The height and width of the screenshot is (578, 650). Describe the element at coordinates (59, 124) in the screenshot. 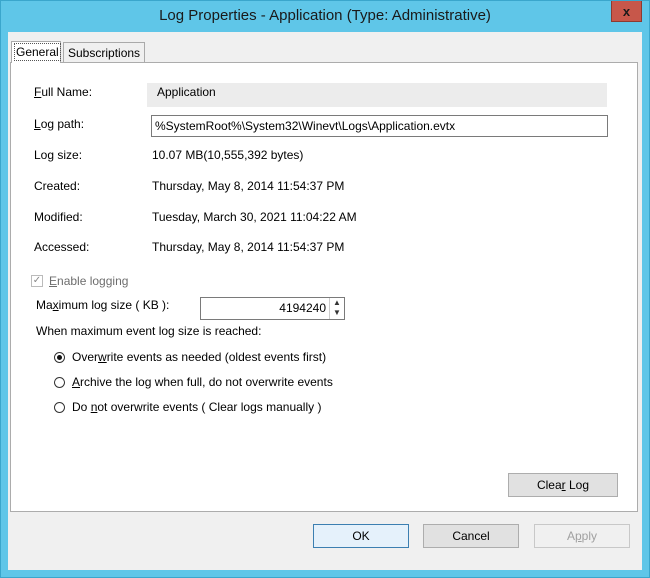

I see `log-path-label: Log path:` at that location.